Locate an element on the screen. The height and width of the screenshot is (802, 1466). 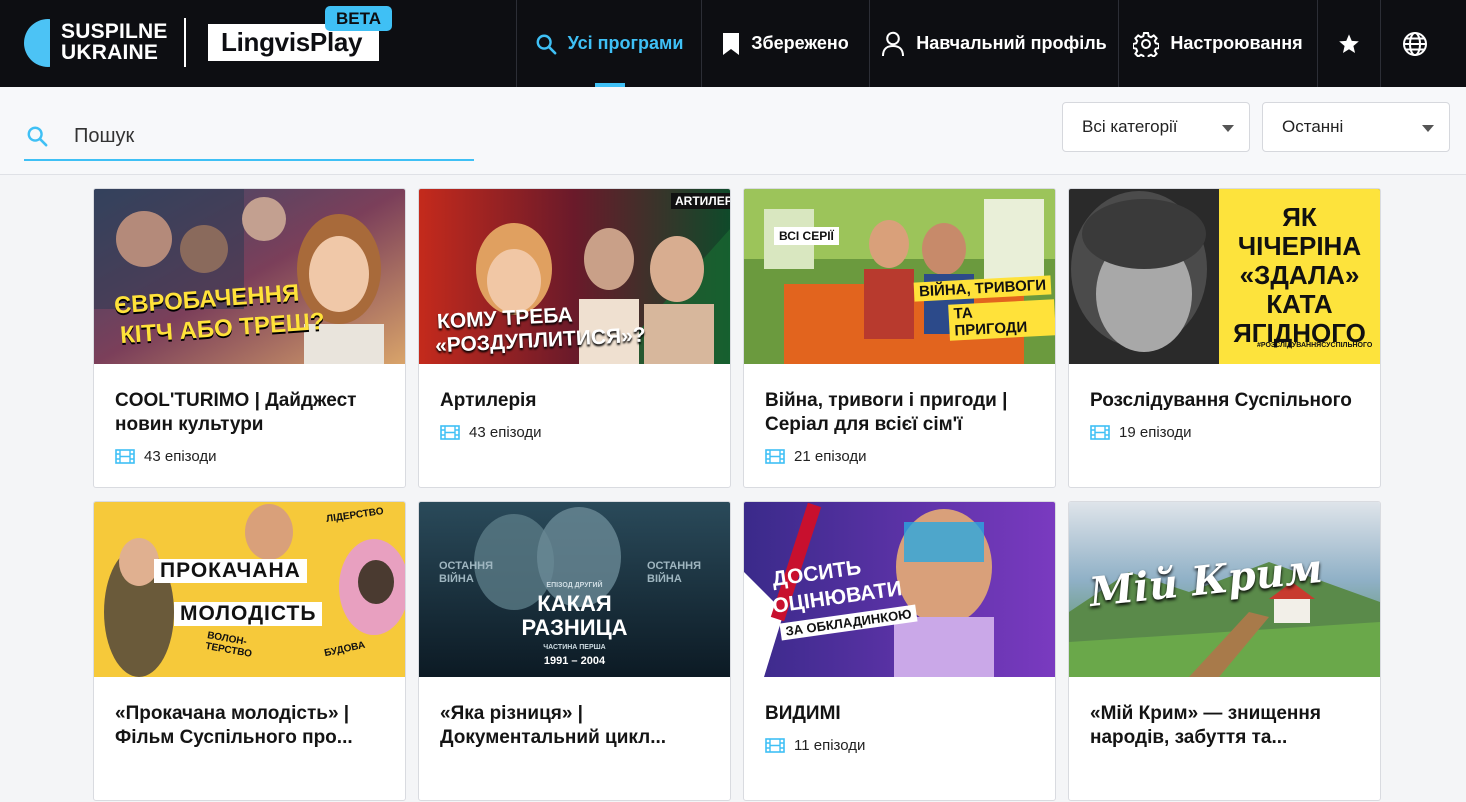
thumbnail-hashtag: #РОЗСЛІДУВАННЯСУСПІЛЬНОГО is located at coordinates (1315, 345).